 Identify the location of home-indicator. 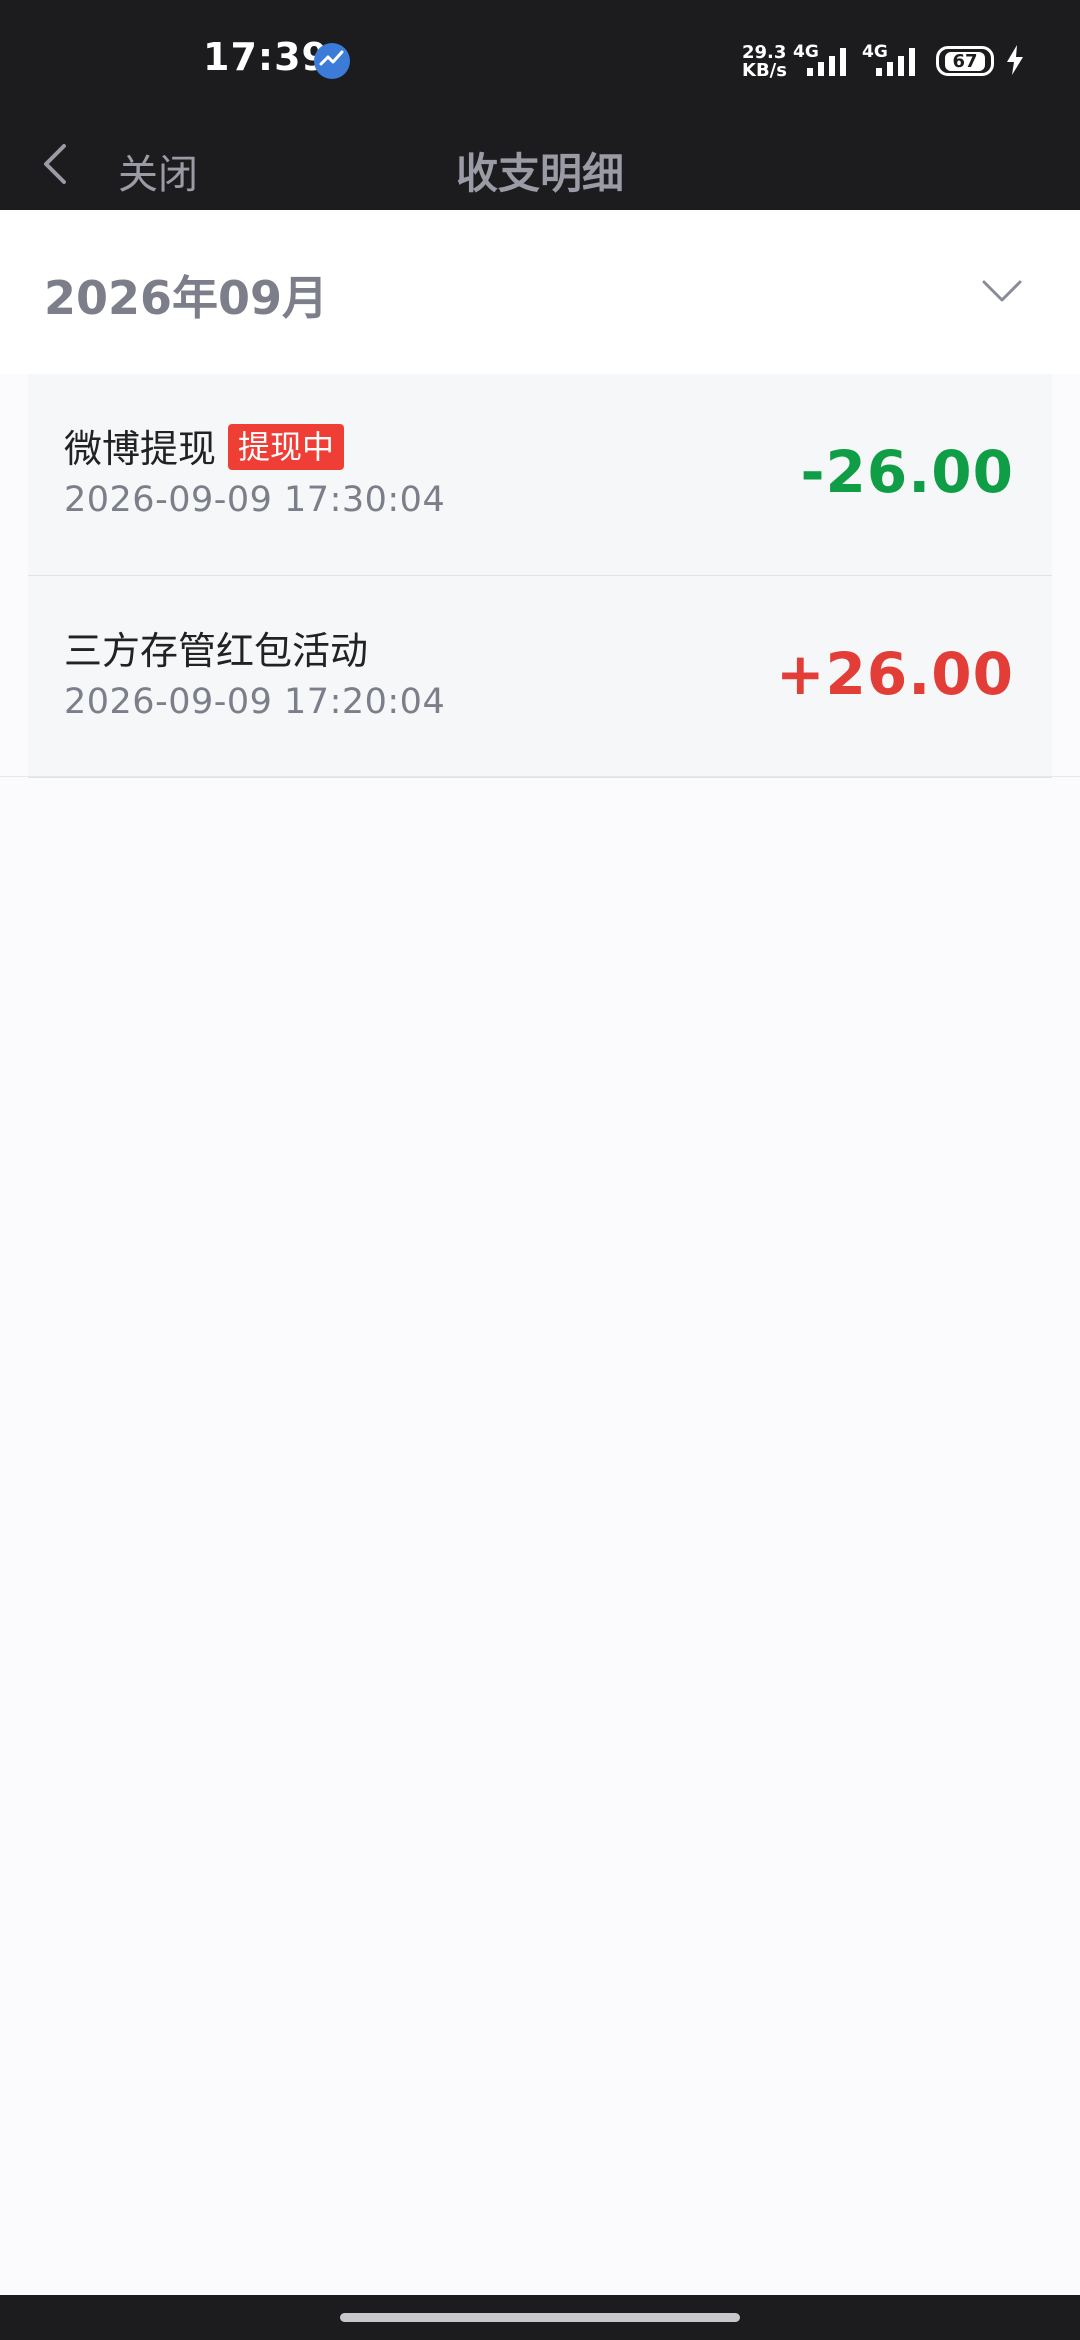
(540, 2317).